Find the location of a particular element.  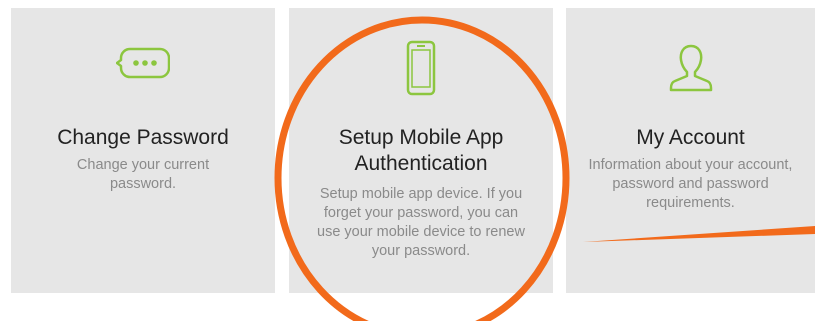

smartphone-icon is located at coordinates (421, 70).